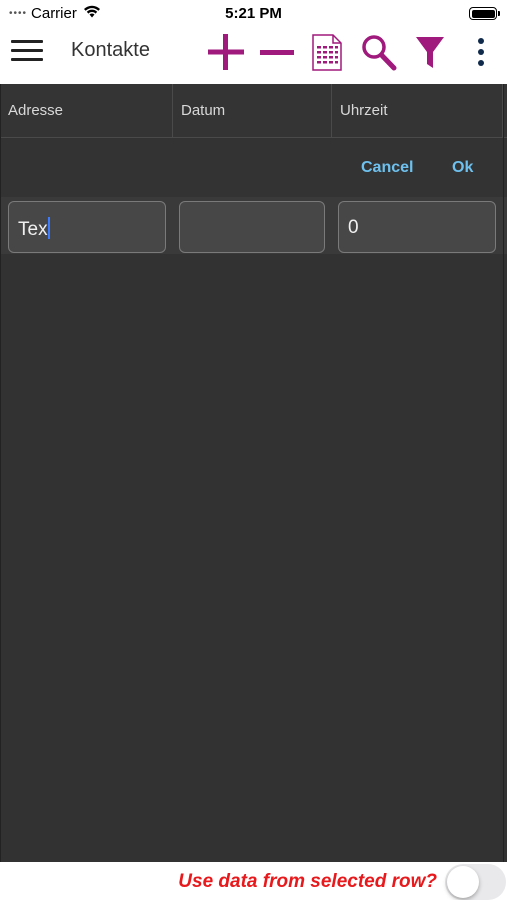 This screenshot has width=507, height=900. I want to click on use-selected-row-toggle, so click(475, 882).